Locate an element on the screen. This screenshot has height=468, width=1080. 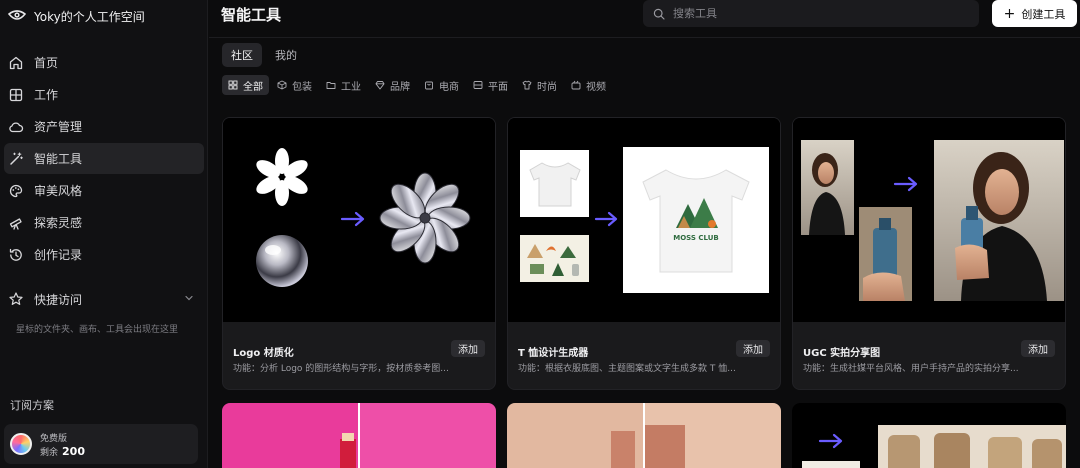
sidebar-item-assets: 资产管理 is located at coordinates (104, 126).